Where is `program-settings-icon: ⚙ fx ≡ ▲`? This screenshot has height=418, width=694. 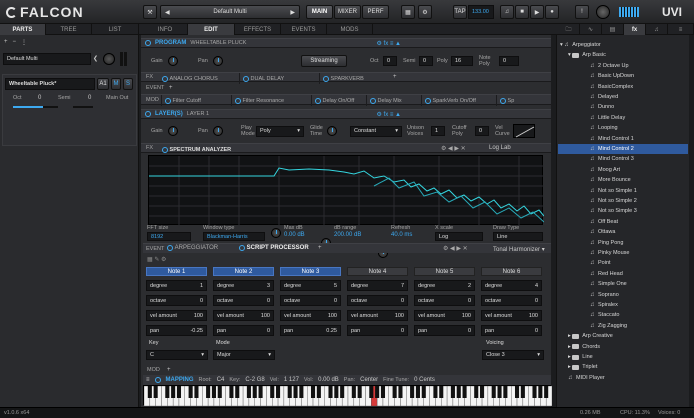
program-settings-icon: ⚙ fx ≡ ▲ is located at coordinates (389, 43).